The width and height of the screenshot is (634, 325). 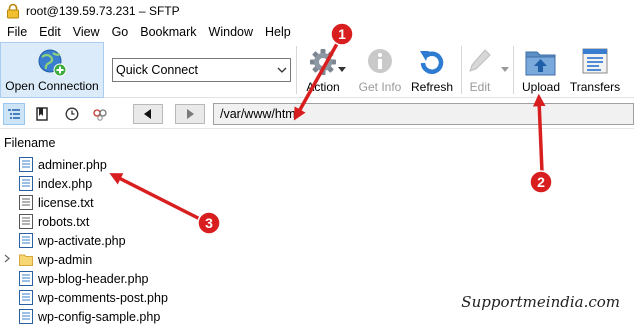 What do you see at coordinates (540, 302) in the screenshot?
I see `watermark: Supportmeindia.com` at bounding box center [540, 302].